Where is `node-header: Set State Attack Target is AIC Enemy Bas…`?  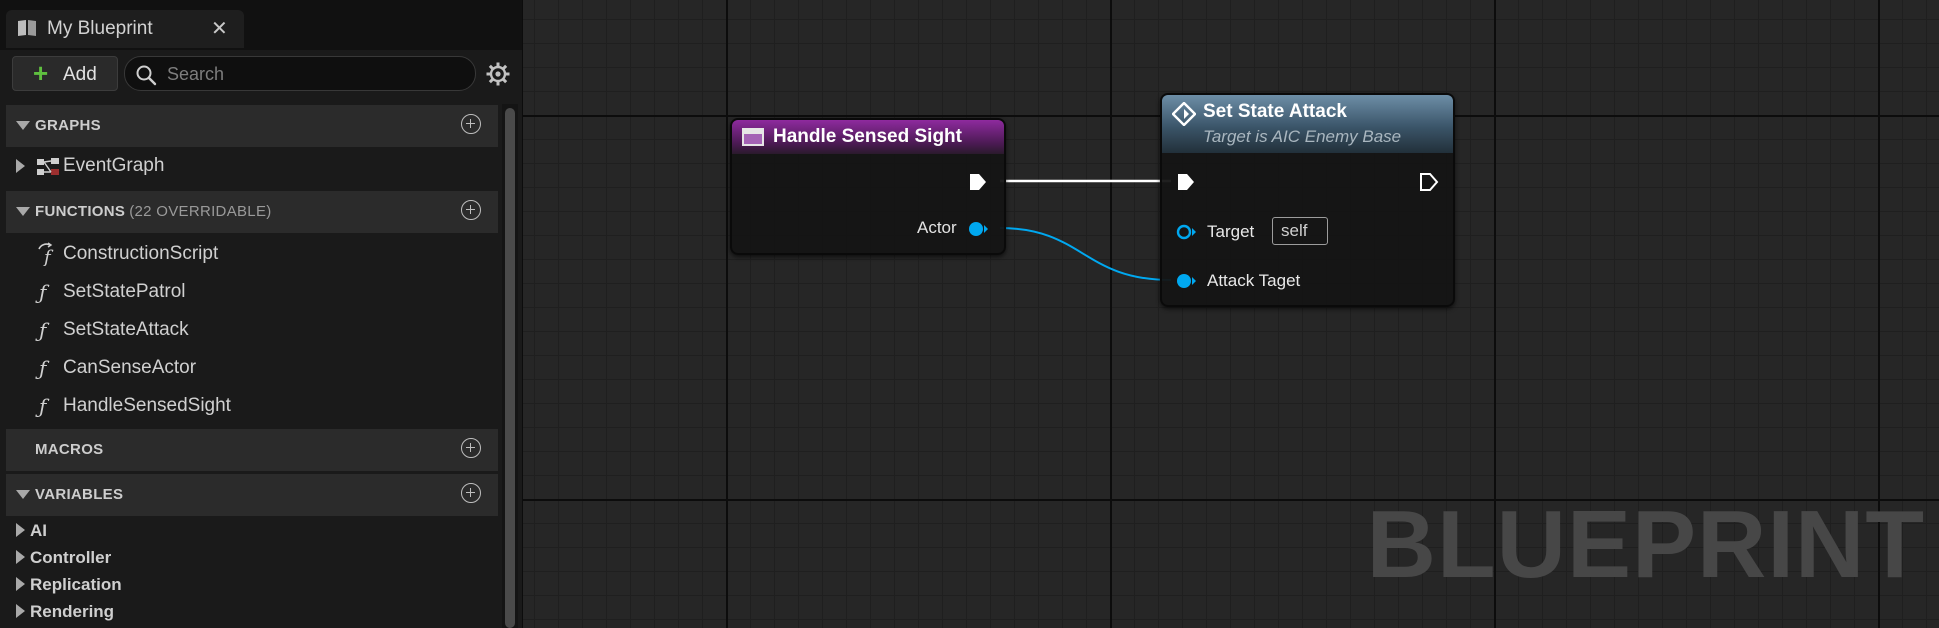 node-header: Set State Attack Target is AIC Enemy Bas… is located at coordinates (1307, 124).